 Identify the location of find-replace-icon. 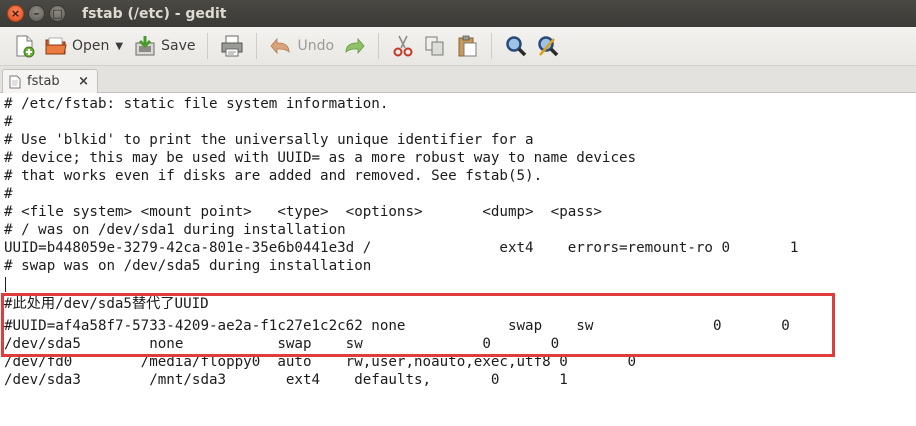
(548, 46).